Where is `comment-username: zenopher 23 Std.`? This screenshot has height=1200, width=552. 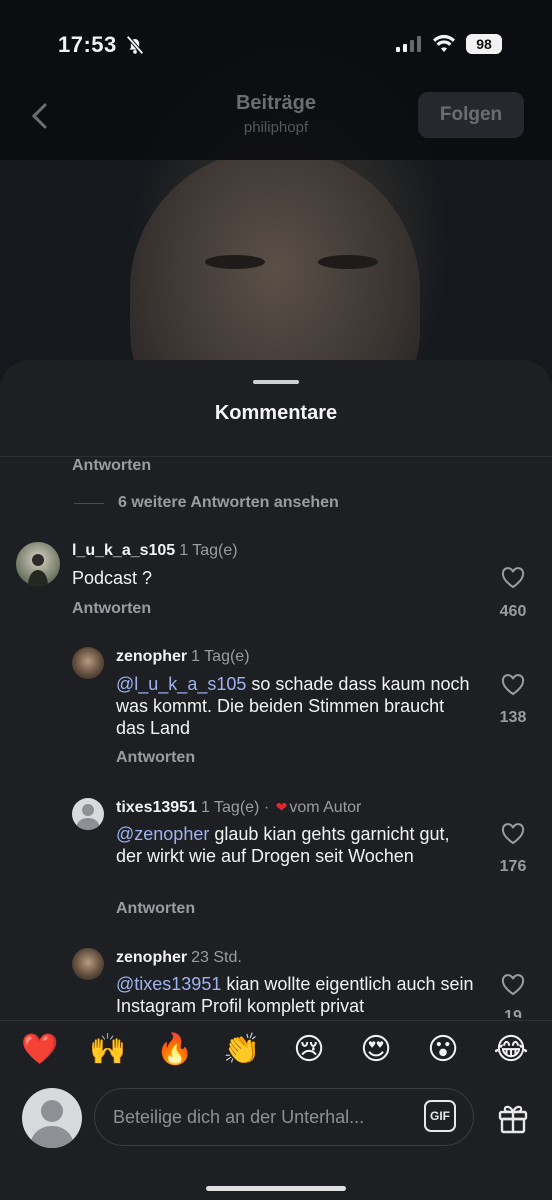
comment-username: zenopher 23 Std. is located at coordinates (179, 958).